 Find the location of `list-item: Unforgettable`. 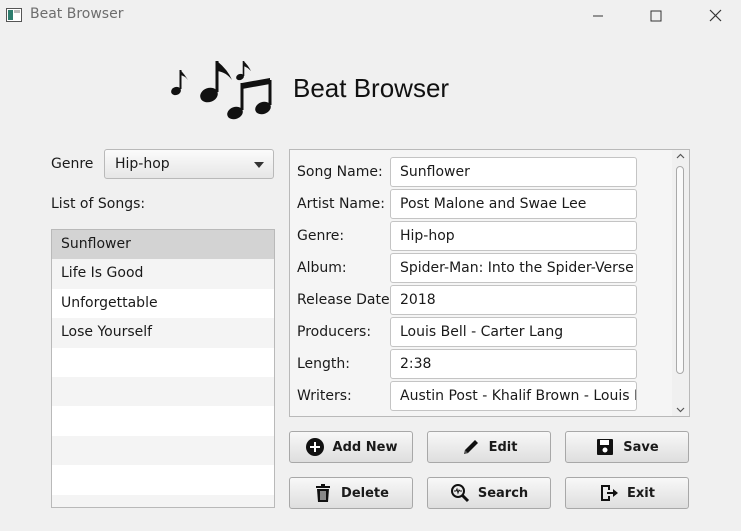

list-item: Unforgettable is located at coordinates (163, 303).